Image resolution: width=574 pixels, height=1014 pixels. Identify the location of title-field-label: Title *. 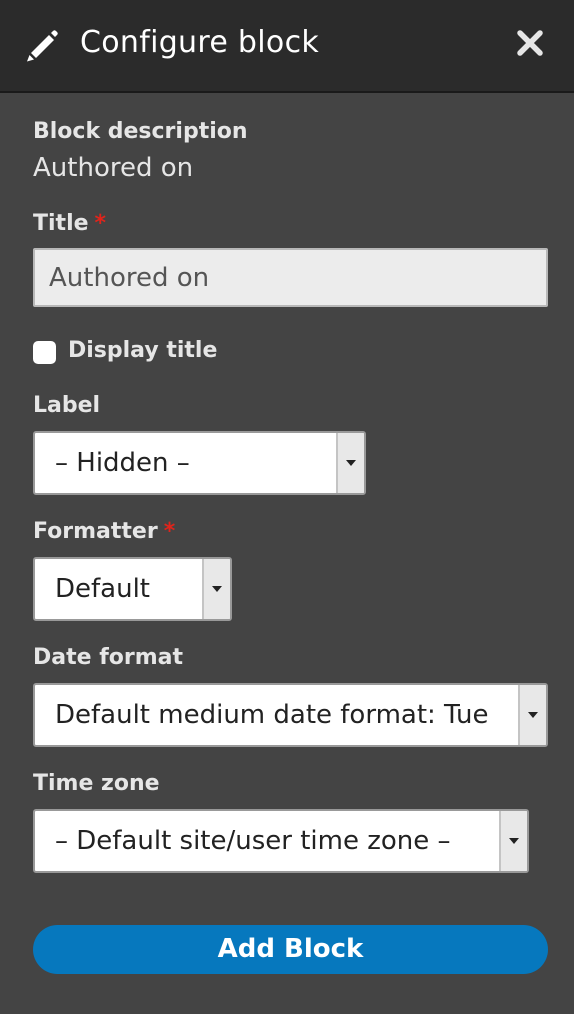
(69, 224).